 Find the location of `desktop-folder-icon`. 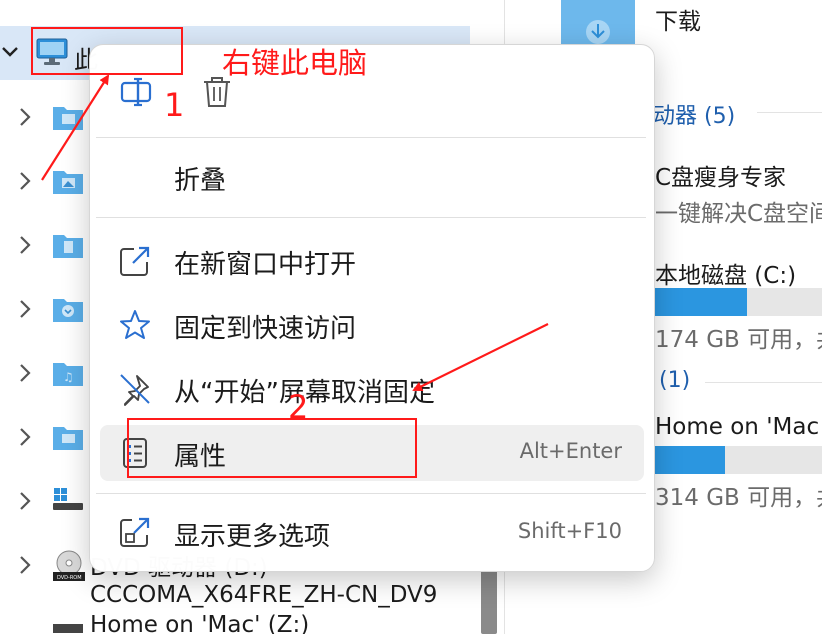

desktop-folder-icon is located at coordinates (68, 438).